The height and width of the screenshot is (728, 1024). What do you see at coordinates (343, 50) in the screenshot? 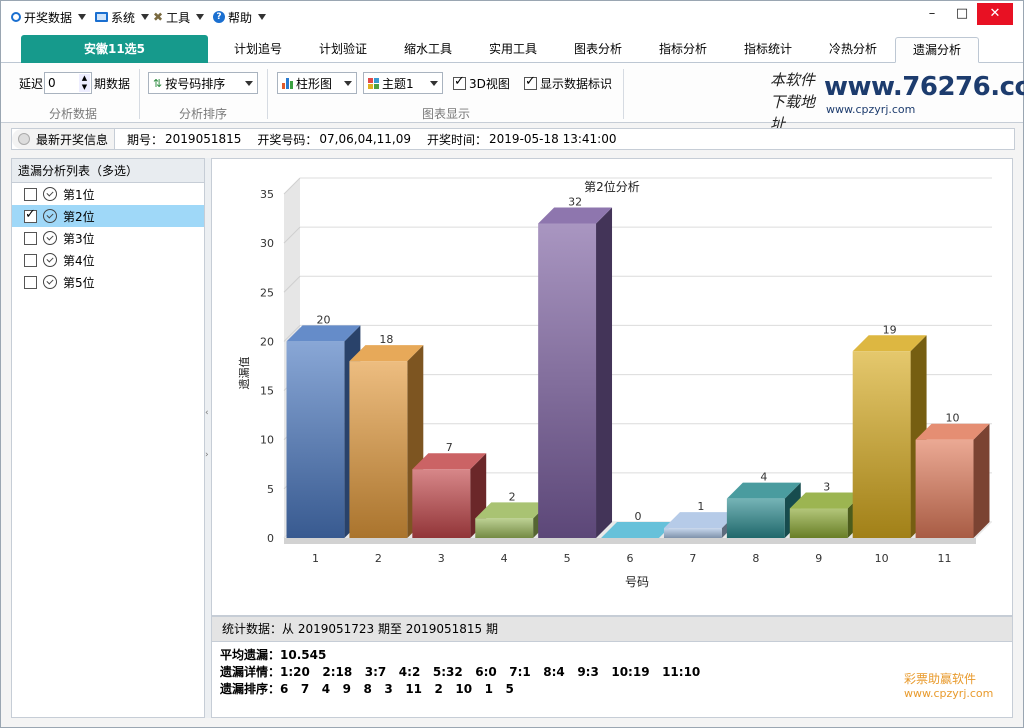
I see `tab-plan-verify: 计划验证` at bounding box center [343, 50].